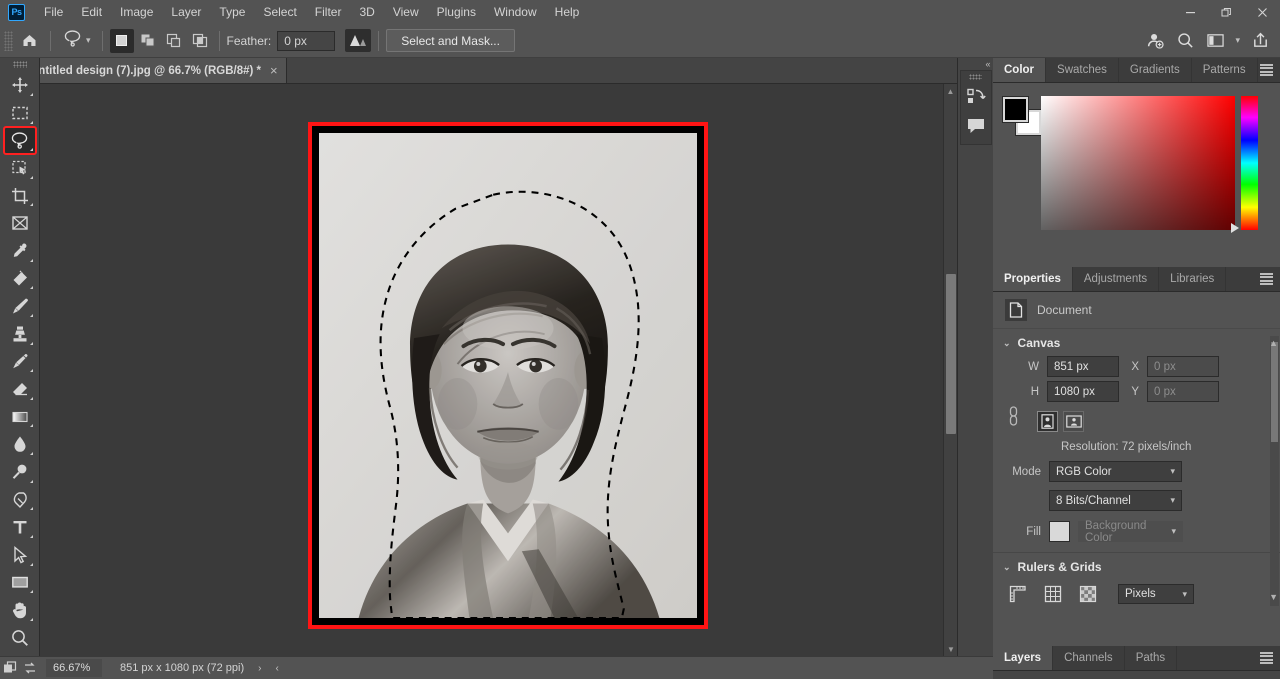 The width and height of the screenshot is (1280, 679). What do you see at coordinates (276, 668) in the screenshot?
I see `status-collapse-arrow: ‹` at bounding box center [276, 668].